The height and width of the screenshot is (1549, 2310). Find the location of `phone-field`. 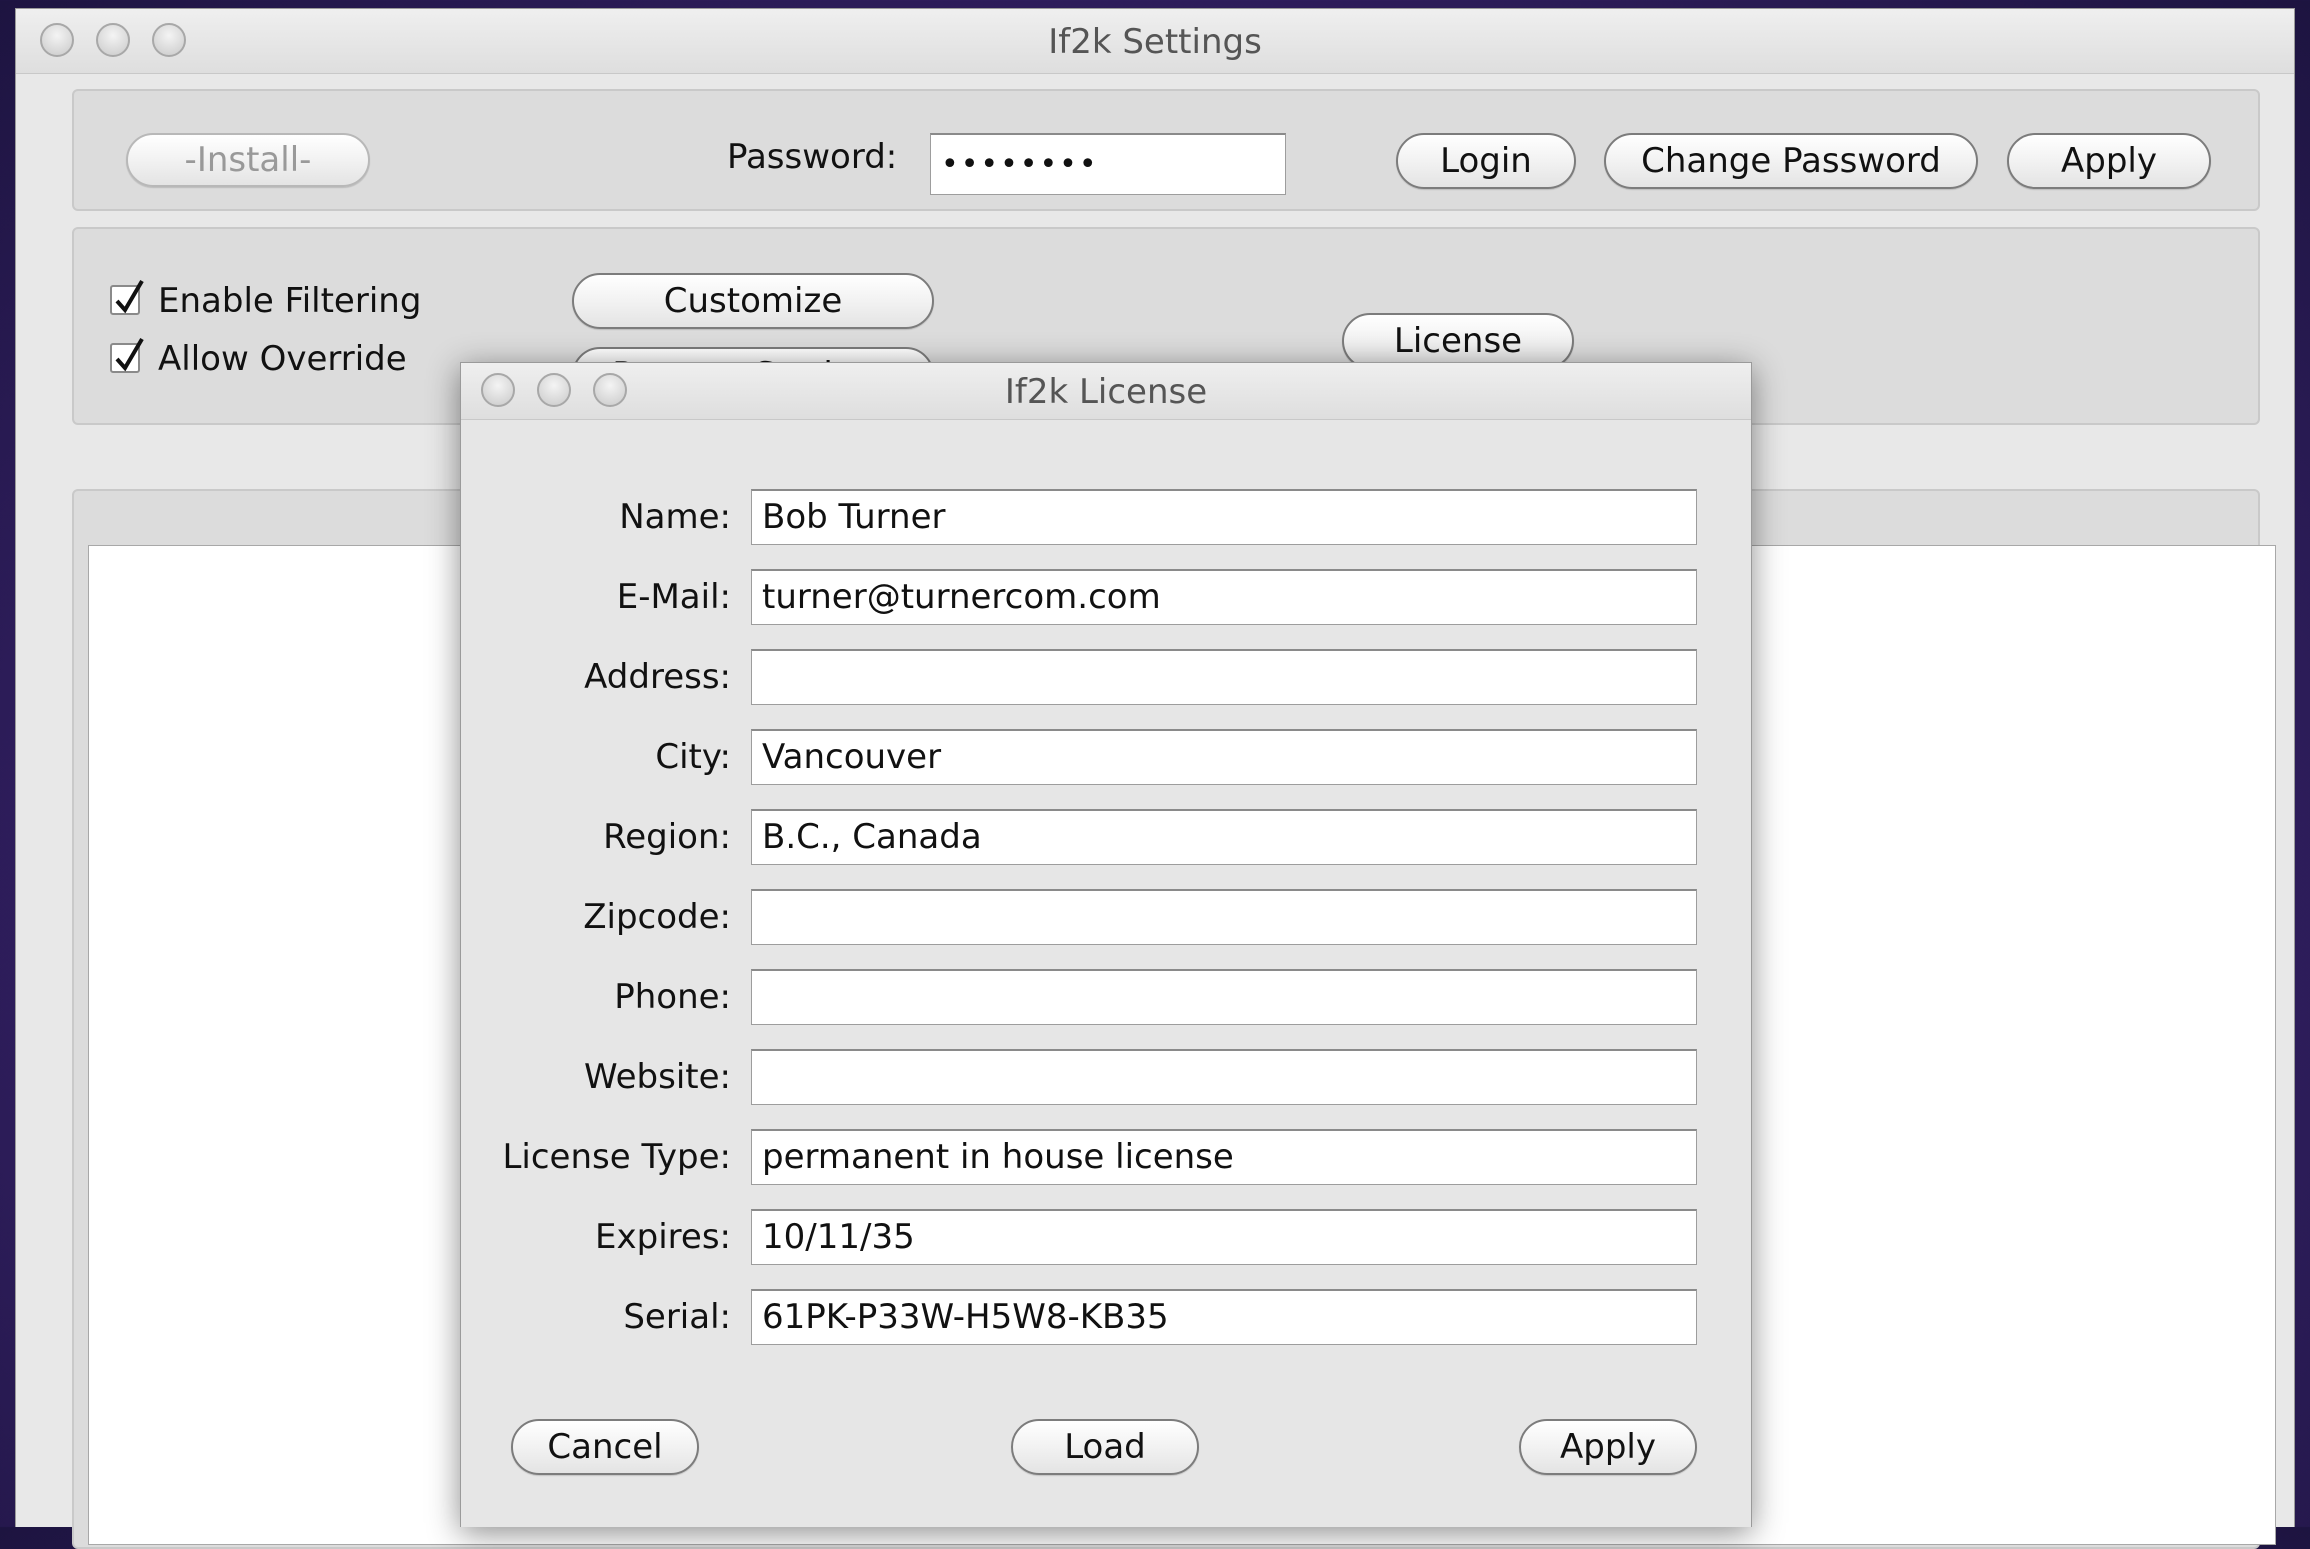

phone-field is located at coordinates (1224, 997).